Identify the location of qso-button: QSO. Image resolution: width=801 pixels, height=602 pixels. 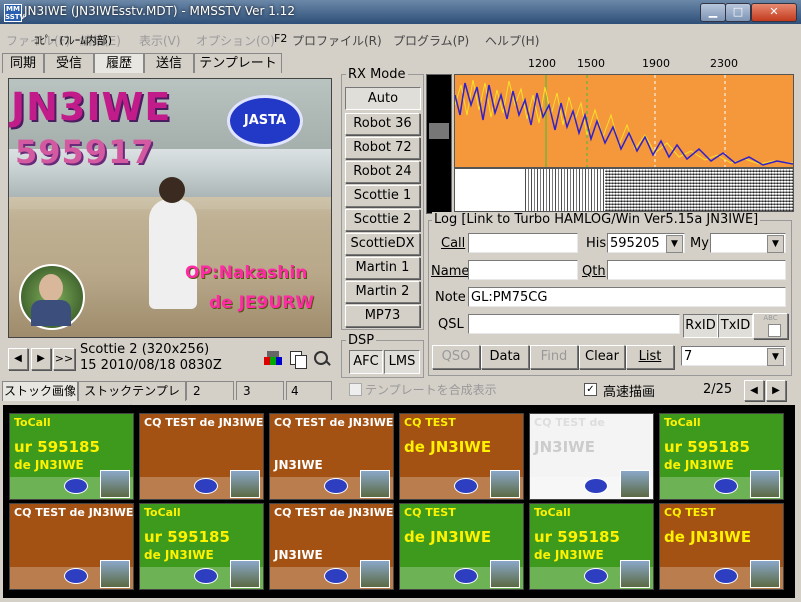
(456, 357).